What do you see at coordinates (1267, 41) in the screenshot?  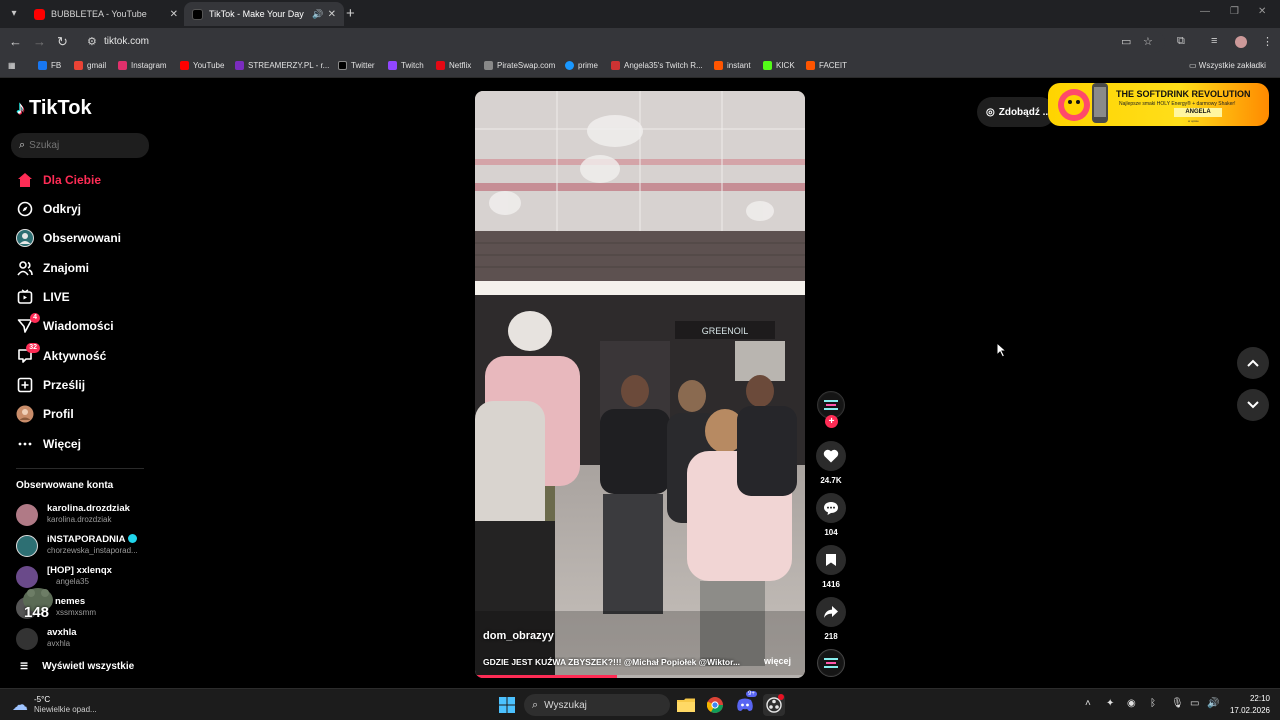 I see `browser-menu-icon: ⋮` at bounding box center [1267, 41].